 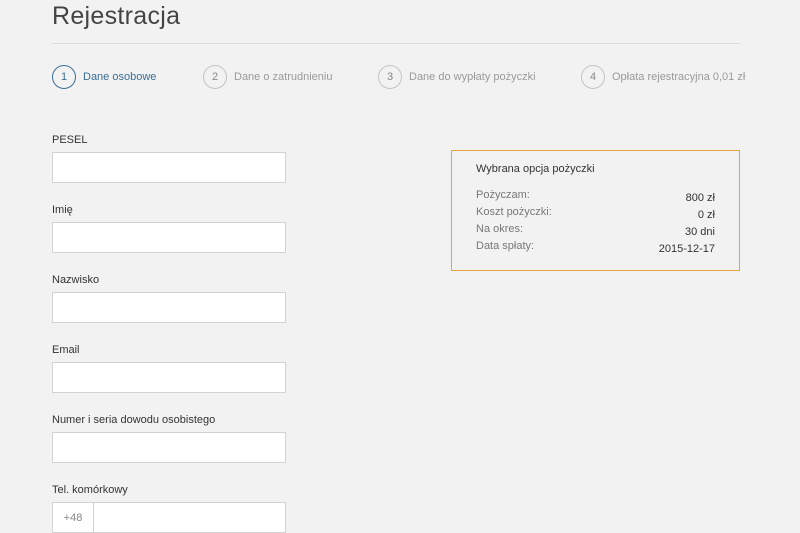 I want to click on step-3-label: Dane do wypłaty pożyczki, so click(x=472, y=77).